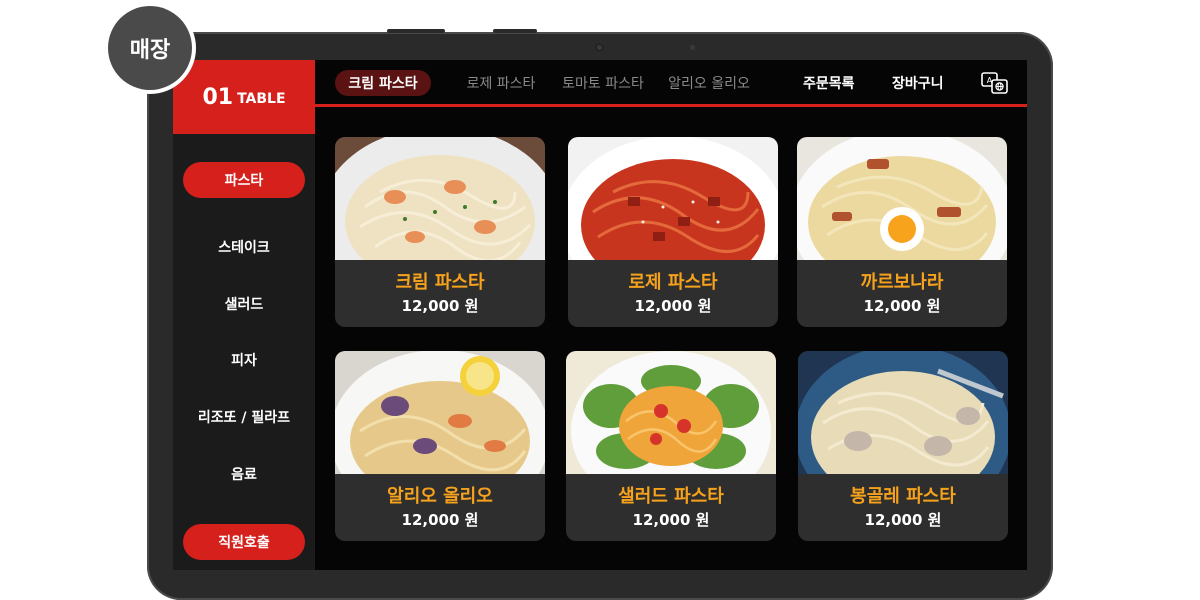 The width and height of the screenshot is (1200, 600). Describe the element at coordinates (918, 83) in the screenshot. I see `cart-button: 장바구니` at that location.